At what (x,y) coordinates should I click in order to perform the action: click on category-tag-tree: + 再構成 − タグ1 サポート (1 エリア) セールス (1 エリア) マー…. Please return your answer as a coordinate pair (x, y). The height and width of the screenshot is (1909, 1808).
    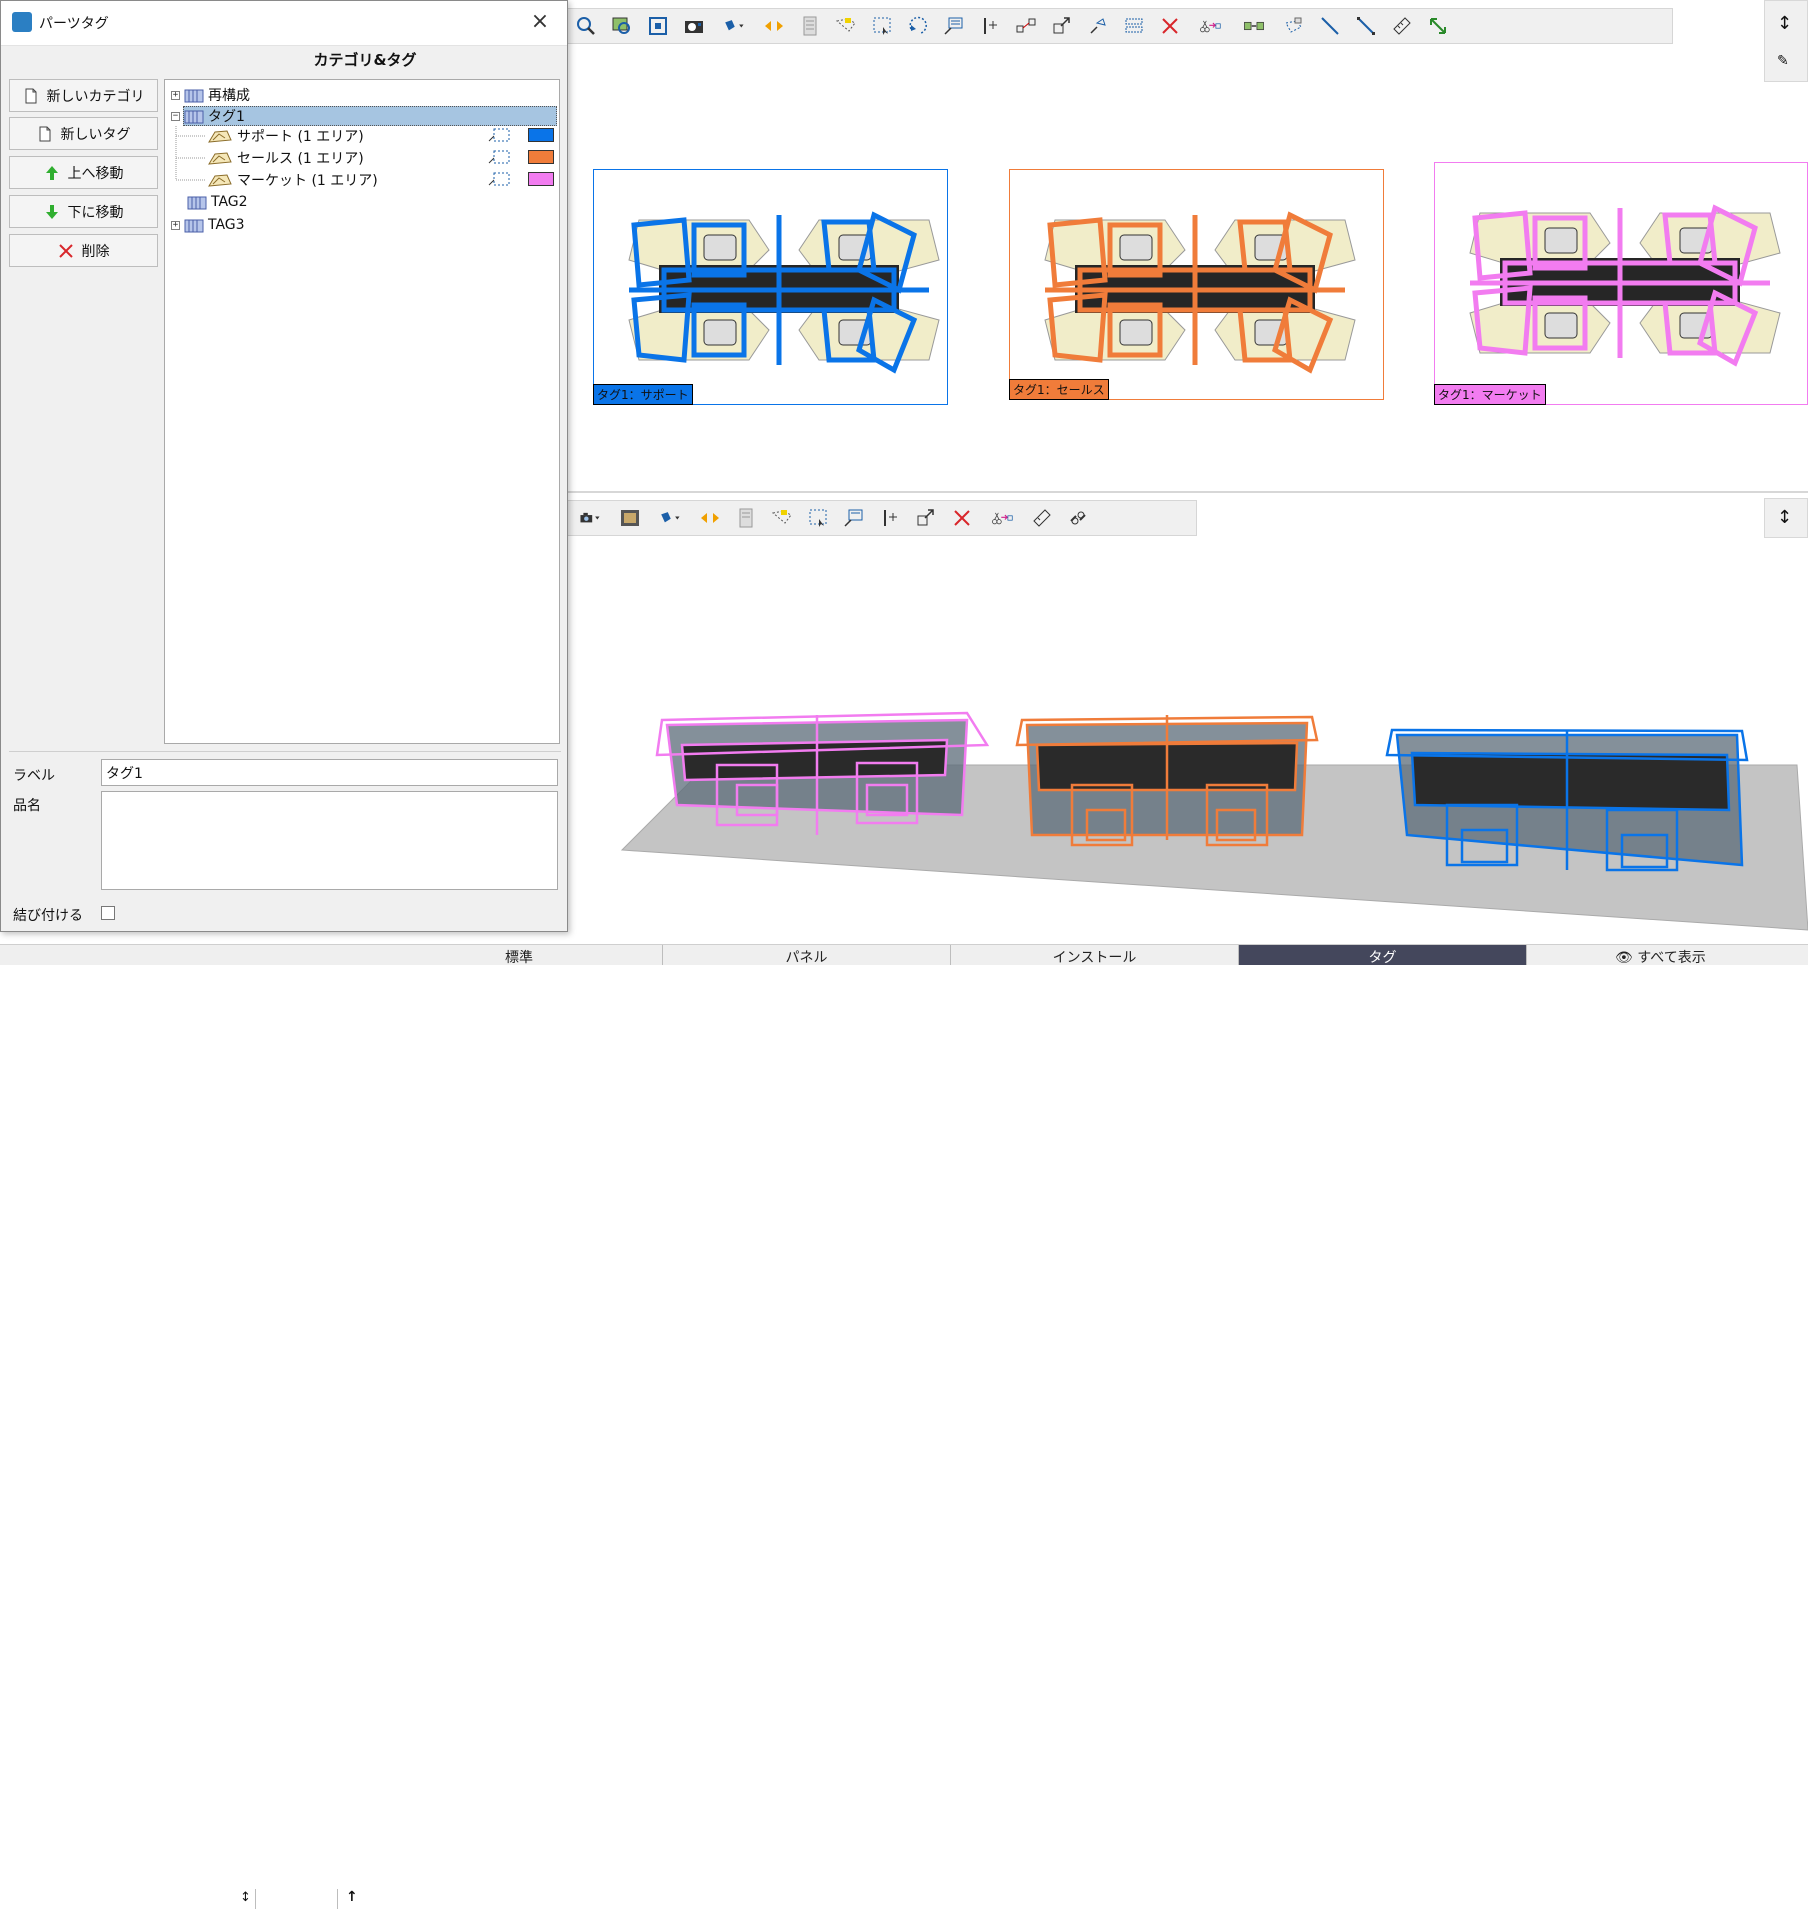
    Looking at the image, I should click on (362, 411).